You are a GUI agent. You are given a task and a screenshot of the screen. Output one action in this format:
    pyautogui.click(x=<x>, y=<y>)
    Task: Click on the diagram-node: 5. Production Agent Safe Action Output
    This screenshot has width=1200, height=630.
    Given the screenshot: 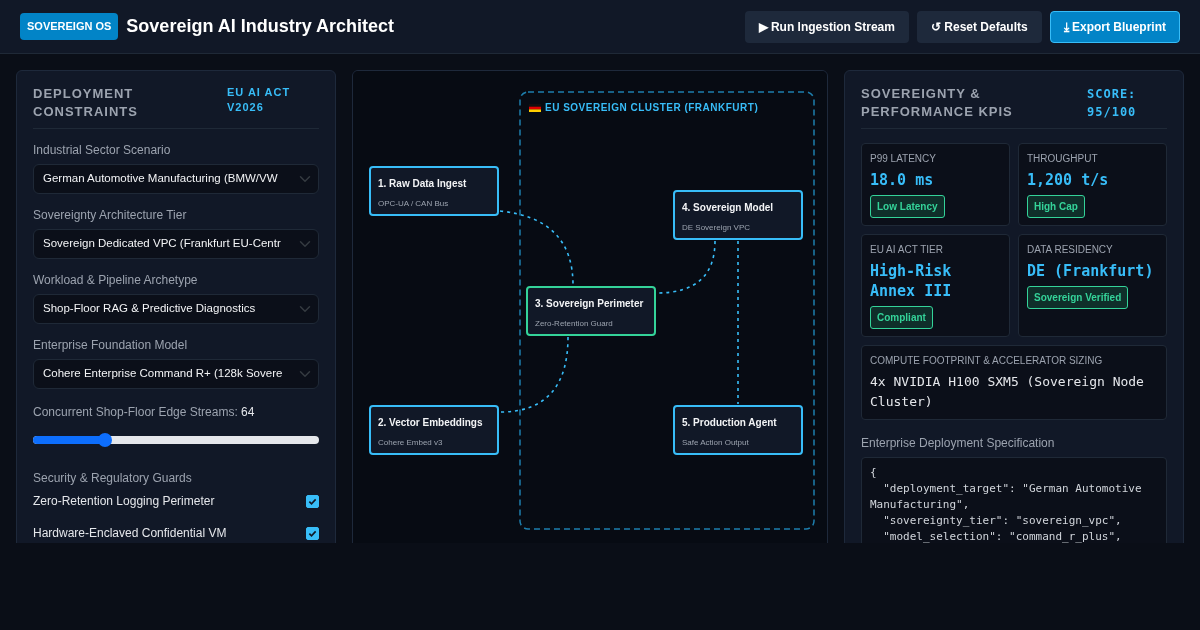 What is the action you would take?
    pyautogui.click(x=738, y=430)
    